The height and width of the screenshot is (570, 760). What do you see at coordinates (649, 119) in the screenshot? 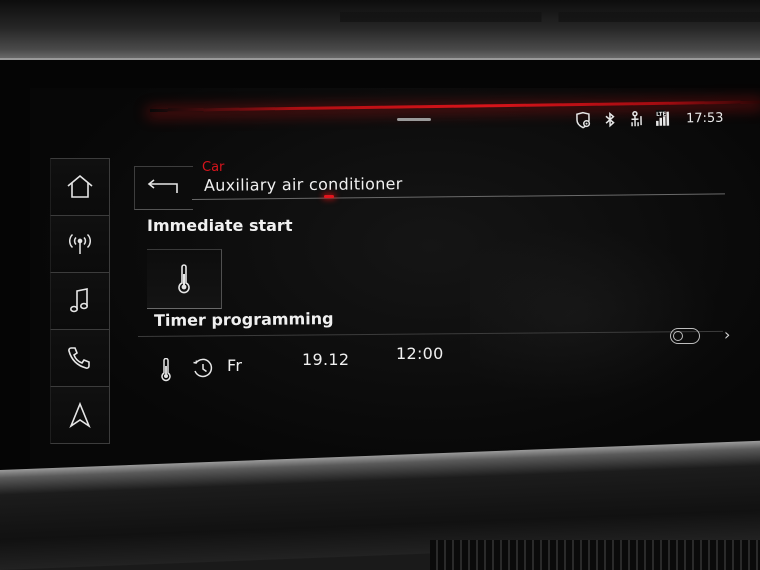
I see `status-bar: LTE 17:53` at bounding box center [649, 119].